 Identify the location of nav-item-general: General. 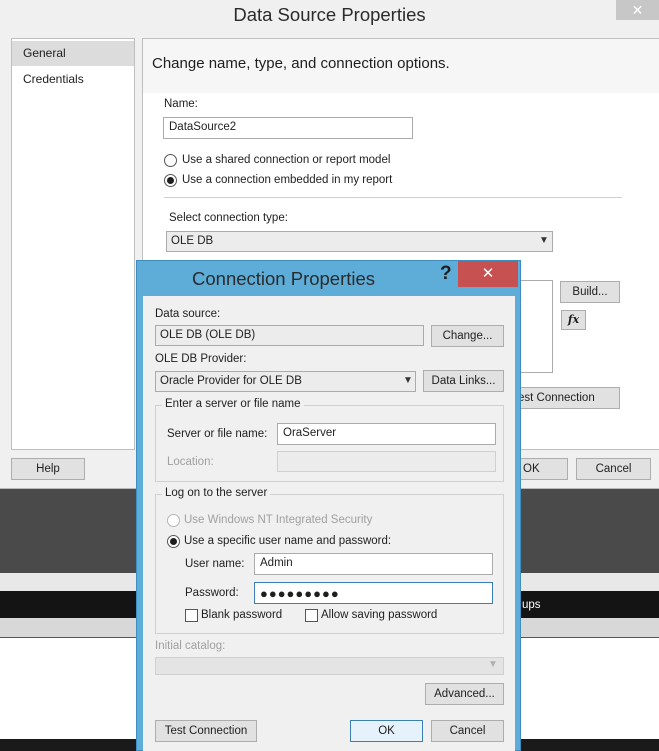
(73, 53).